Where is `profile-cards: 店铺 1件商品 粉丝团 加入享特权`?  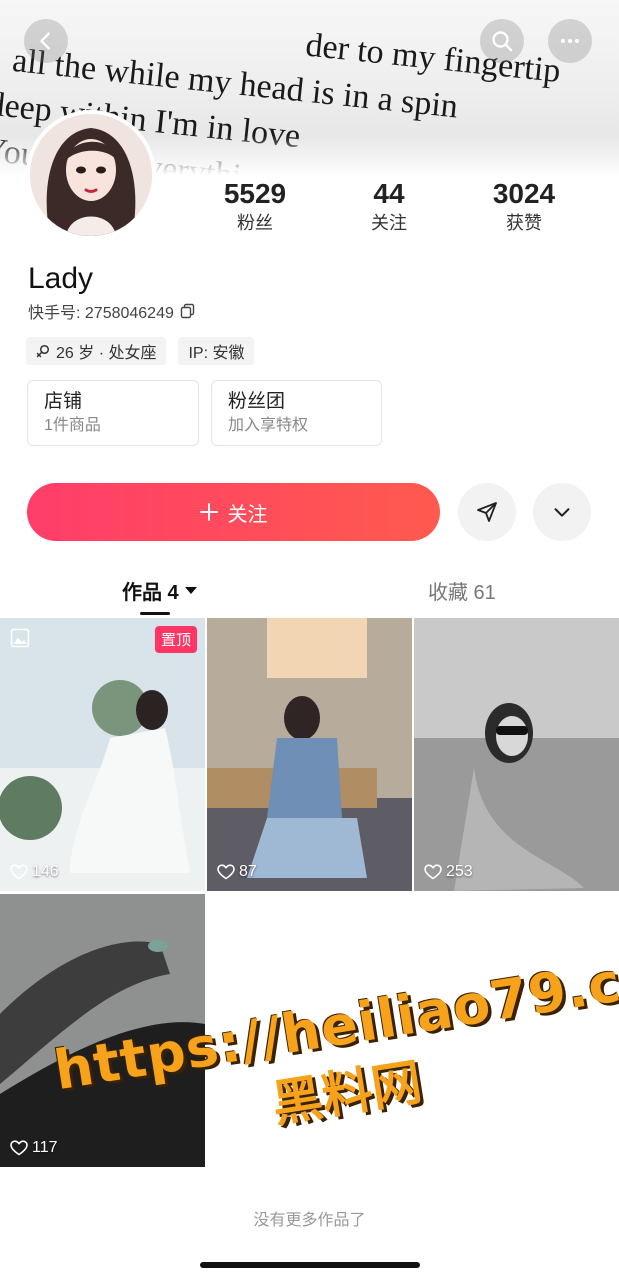
profile-cards: 店铺 1件商品 粉丝团 加入享特权 is located at coordinates (204, 413).